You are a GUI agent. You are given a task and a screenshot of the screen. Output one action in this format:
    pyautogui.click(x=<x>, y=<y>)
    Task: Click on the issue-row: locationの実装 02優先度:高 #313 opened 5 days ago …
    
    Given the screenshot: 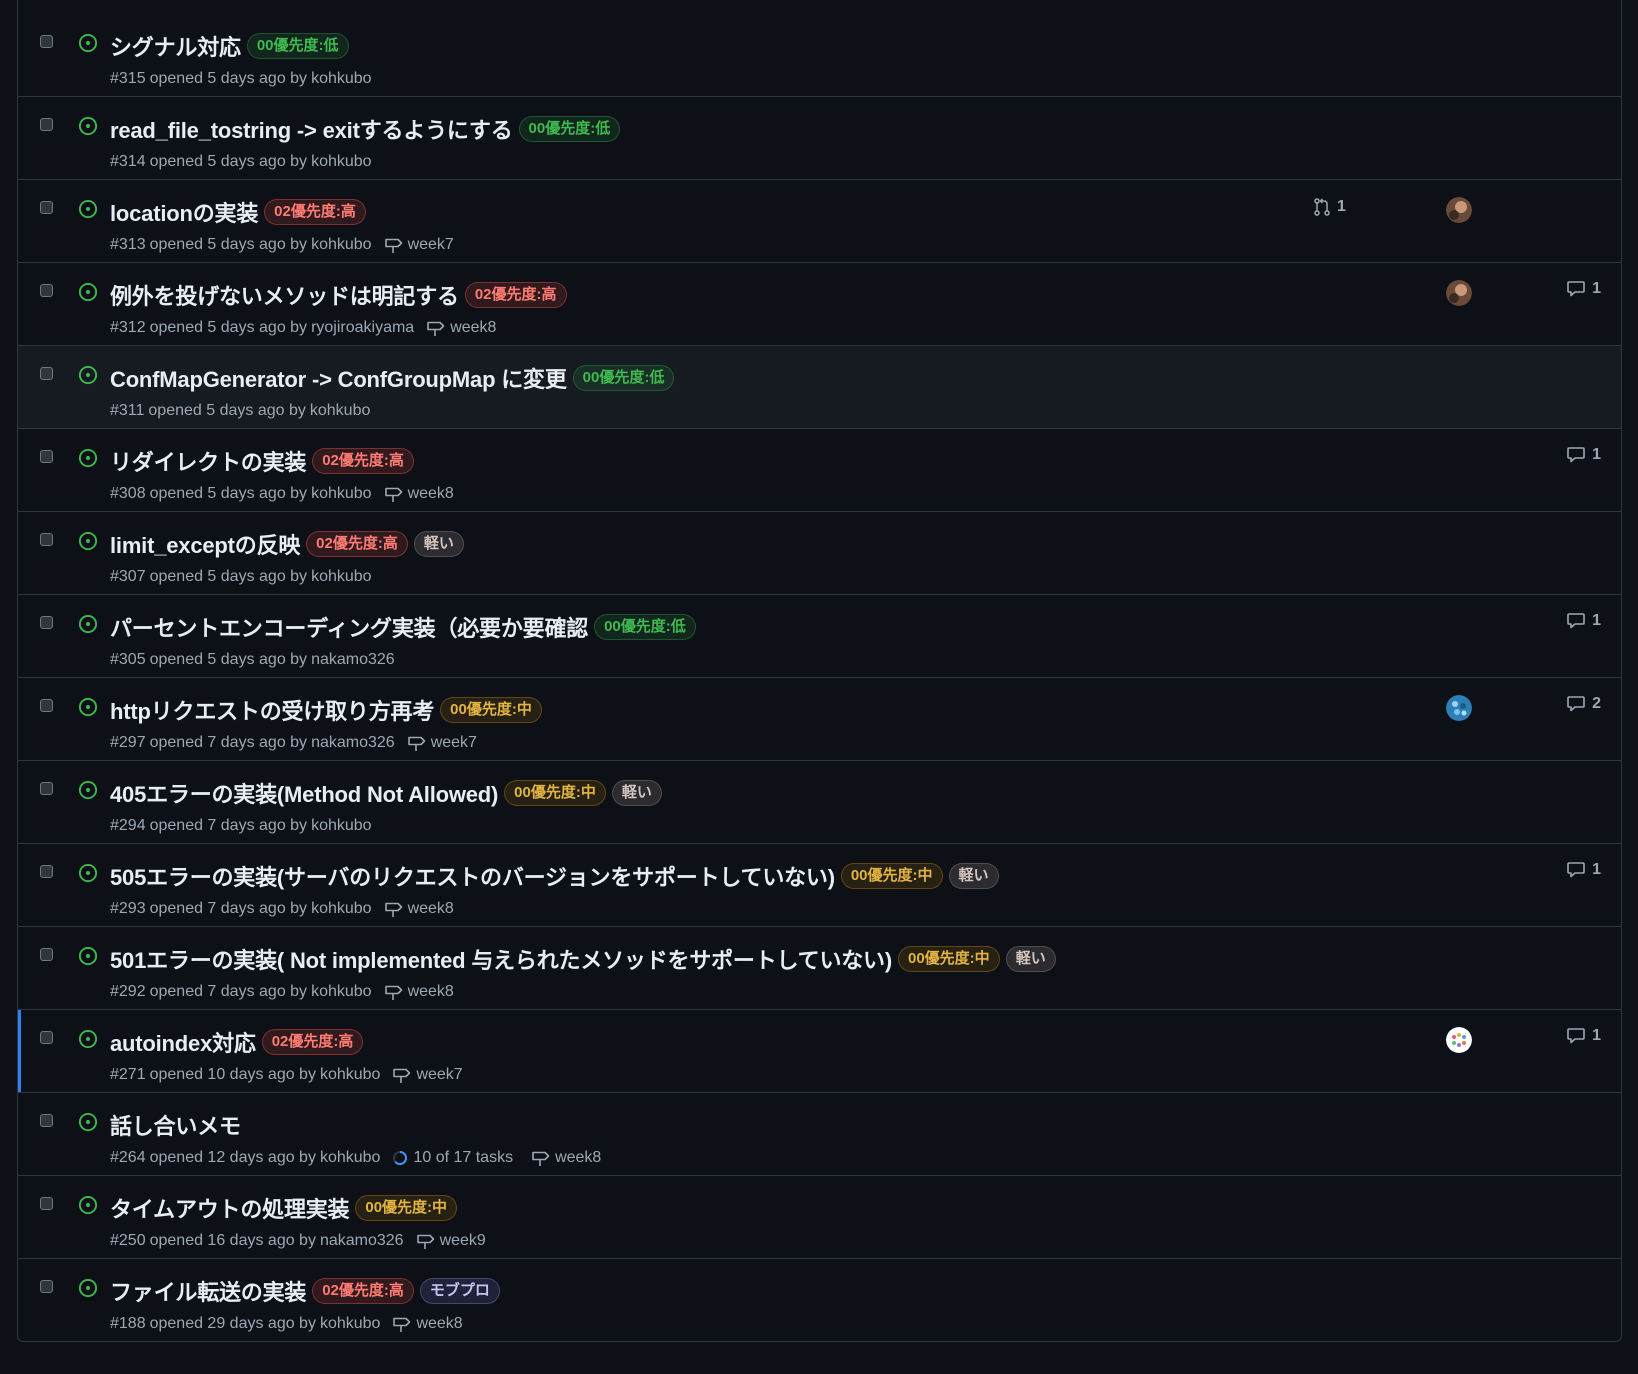 What is the action you would take?
    pyautogui.click(x=819, y=220)
    